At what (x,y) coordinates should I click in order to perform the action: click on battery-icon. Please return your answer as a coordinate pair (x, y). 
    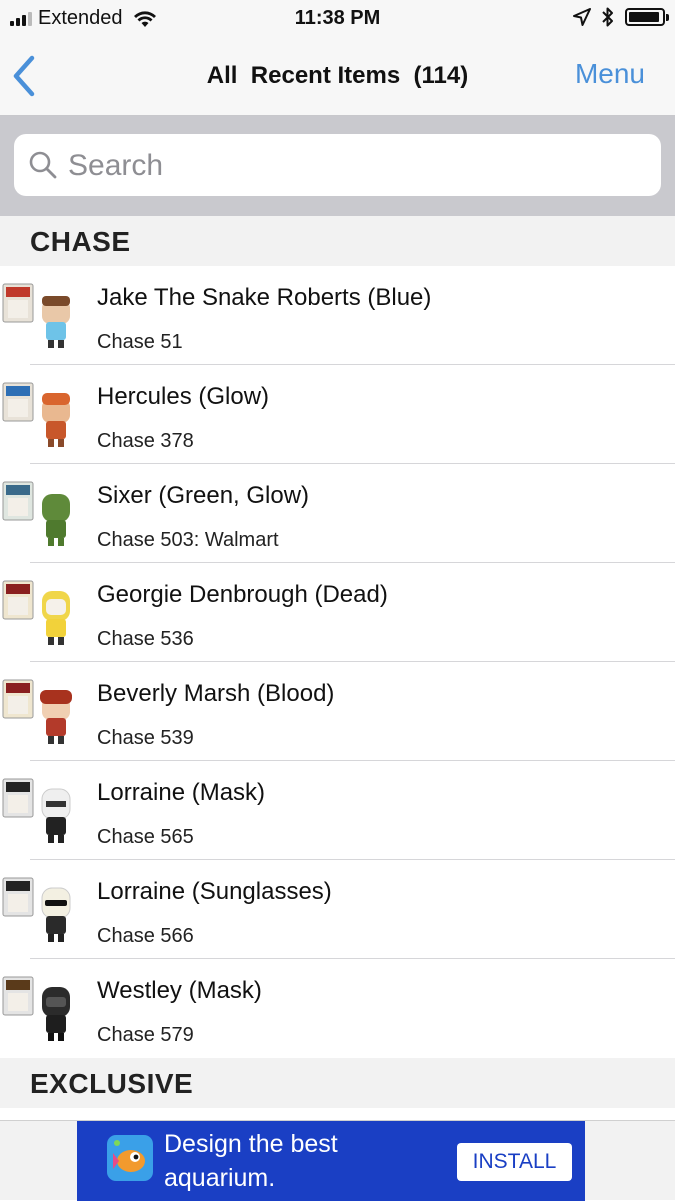
    Looking at the image, I should click on (647, 17).